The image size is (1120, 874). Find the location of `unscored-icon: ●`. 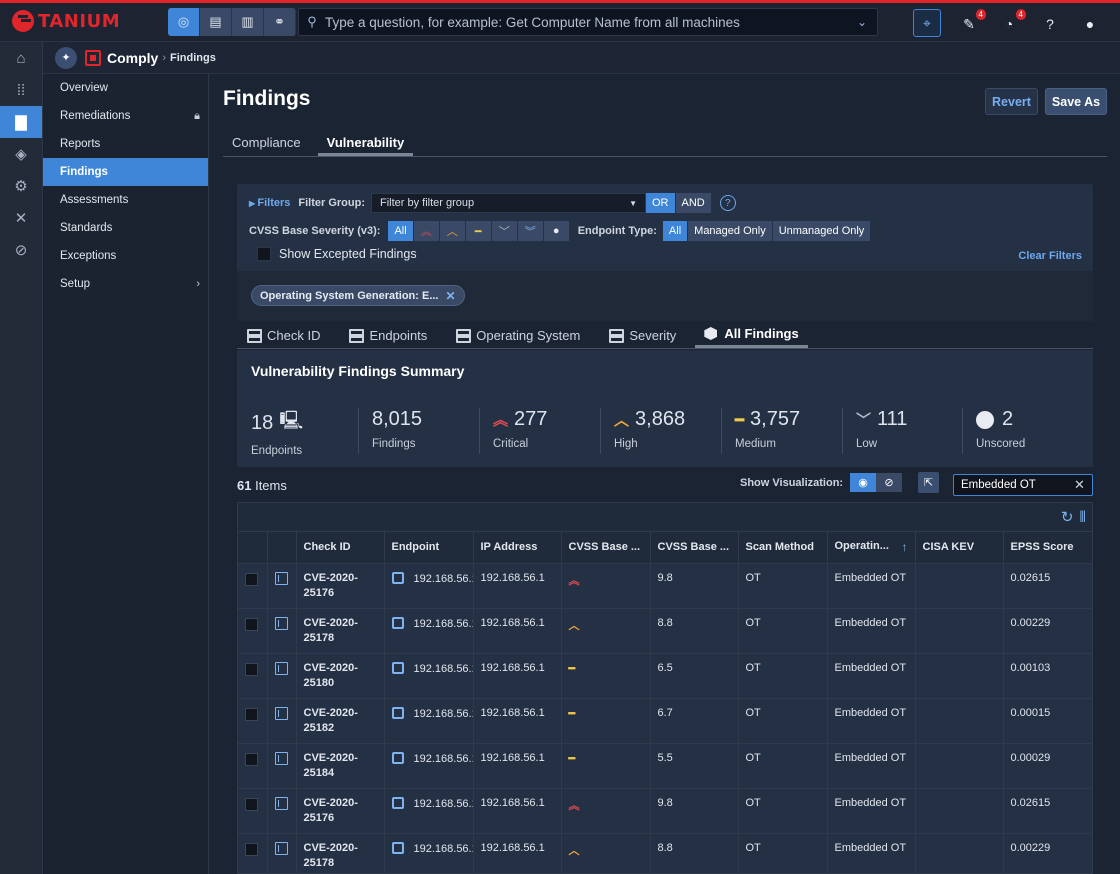

unscored-icon: ● is located at coordinates (556, 231).